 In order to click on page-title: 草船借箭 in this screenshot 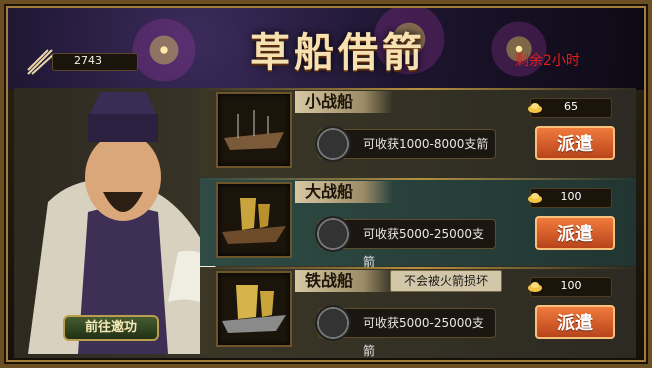, I will do `click(338, 52)`.